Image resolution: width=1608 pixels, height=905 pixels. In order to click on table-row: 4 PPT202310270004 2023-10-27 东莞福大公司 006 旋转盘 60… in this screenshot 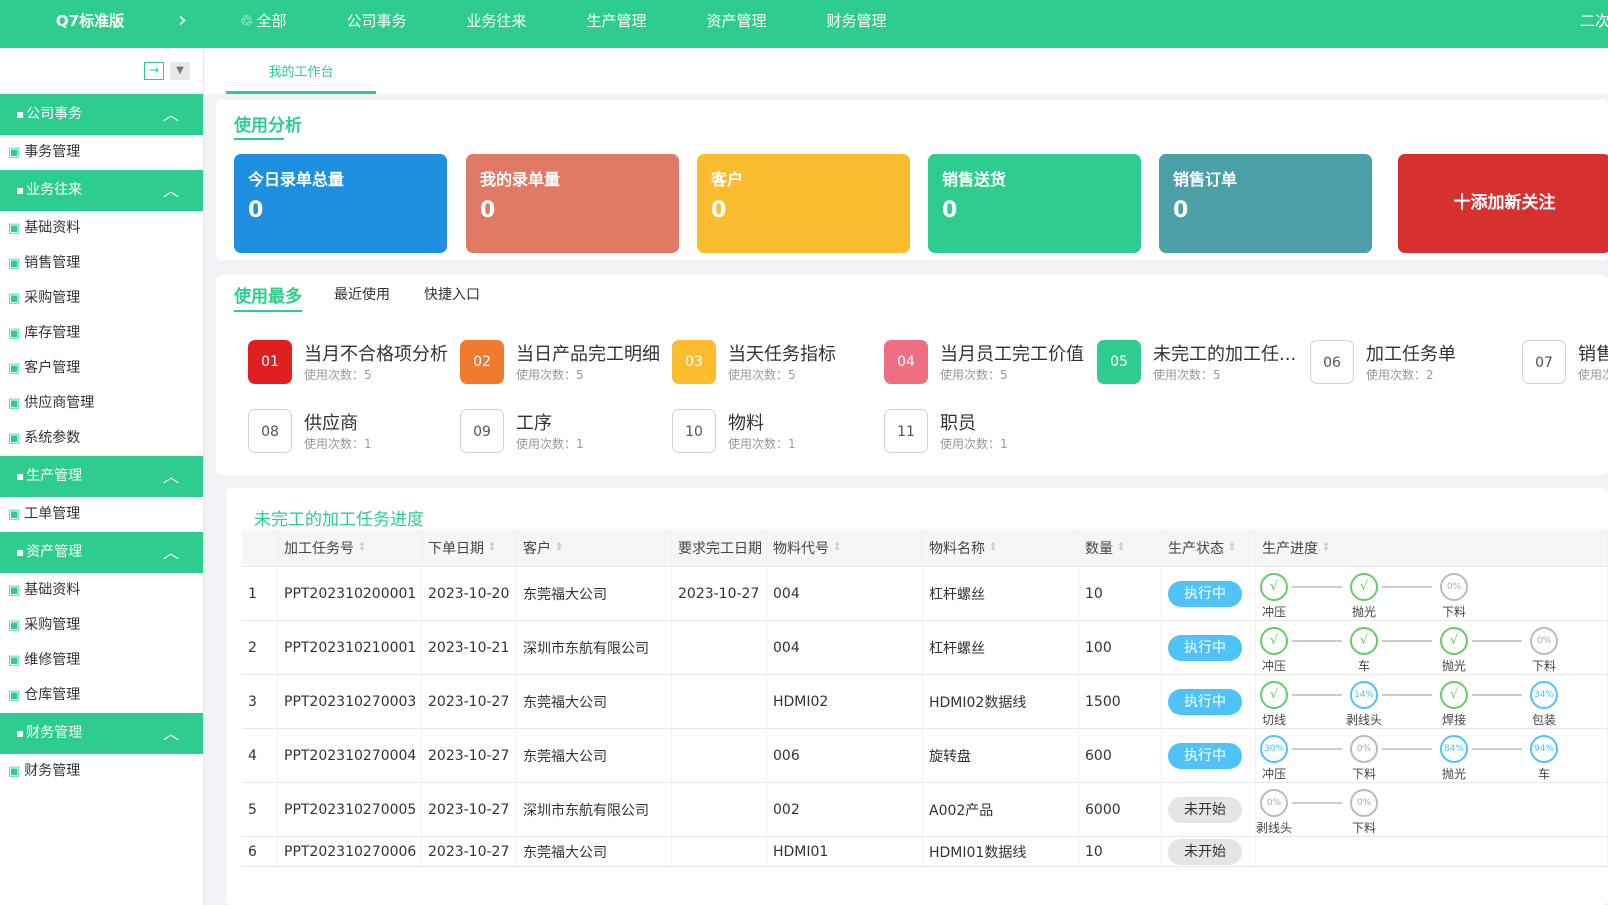, I will do `click(925, 756)`.